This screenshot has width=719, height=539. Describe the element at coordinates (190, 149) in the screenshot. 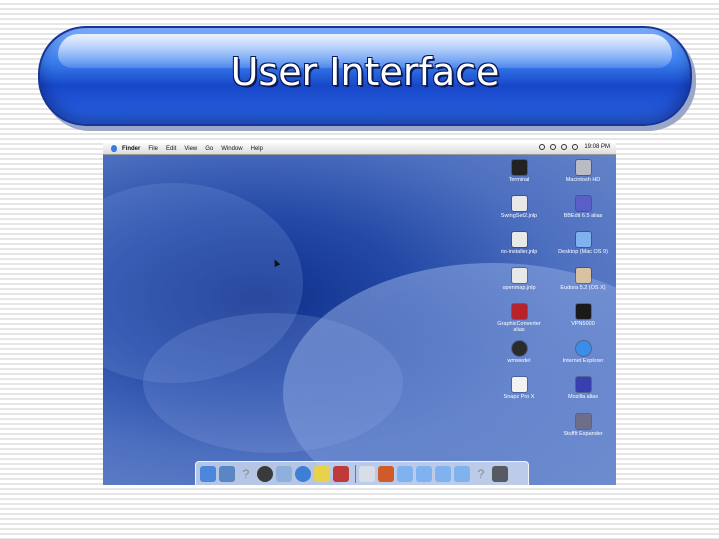

I see `menu-view: View` at that location.